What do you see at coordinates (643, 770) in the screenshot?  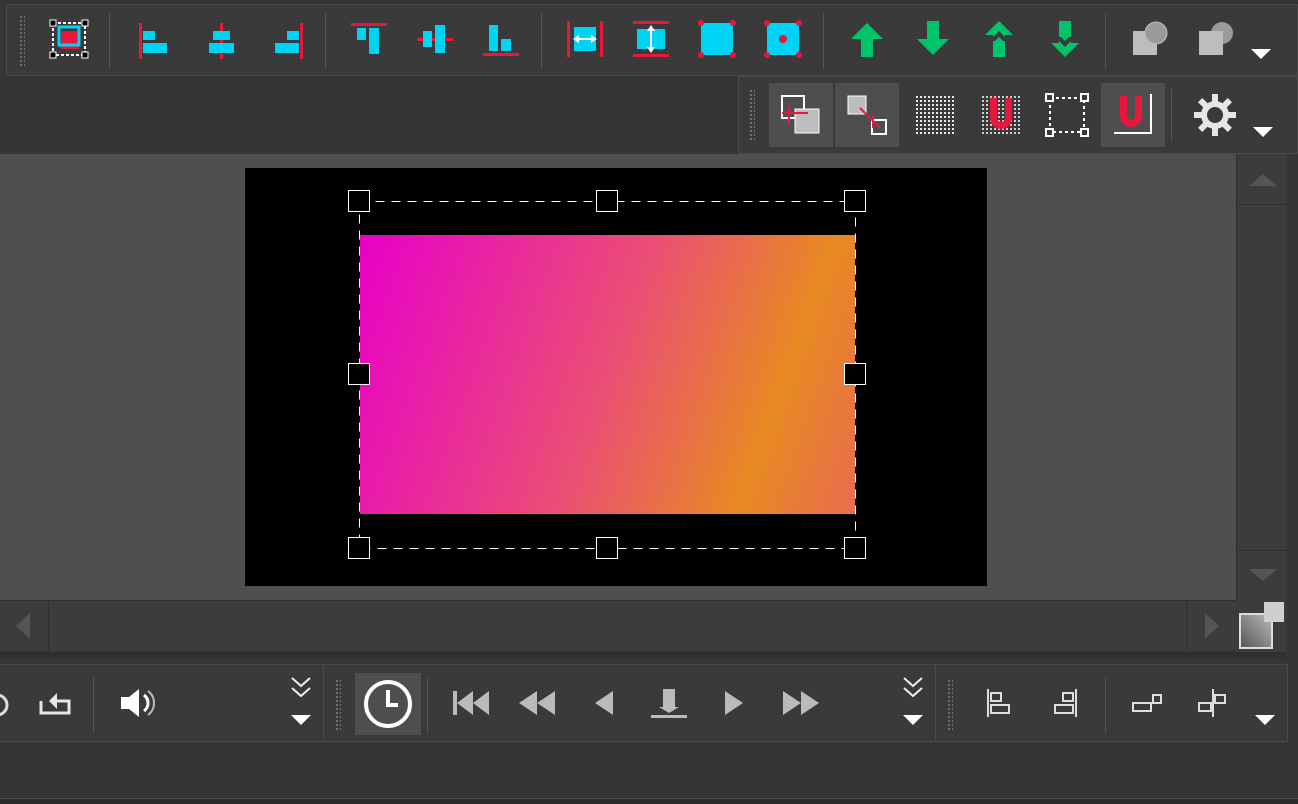 I see `status-area` at bounding box center [643, 770].